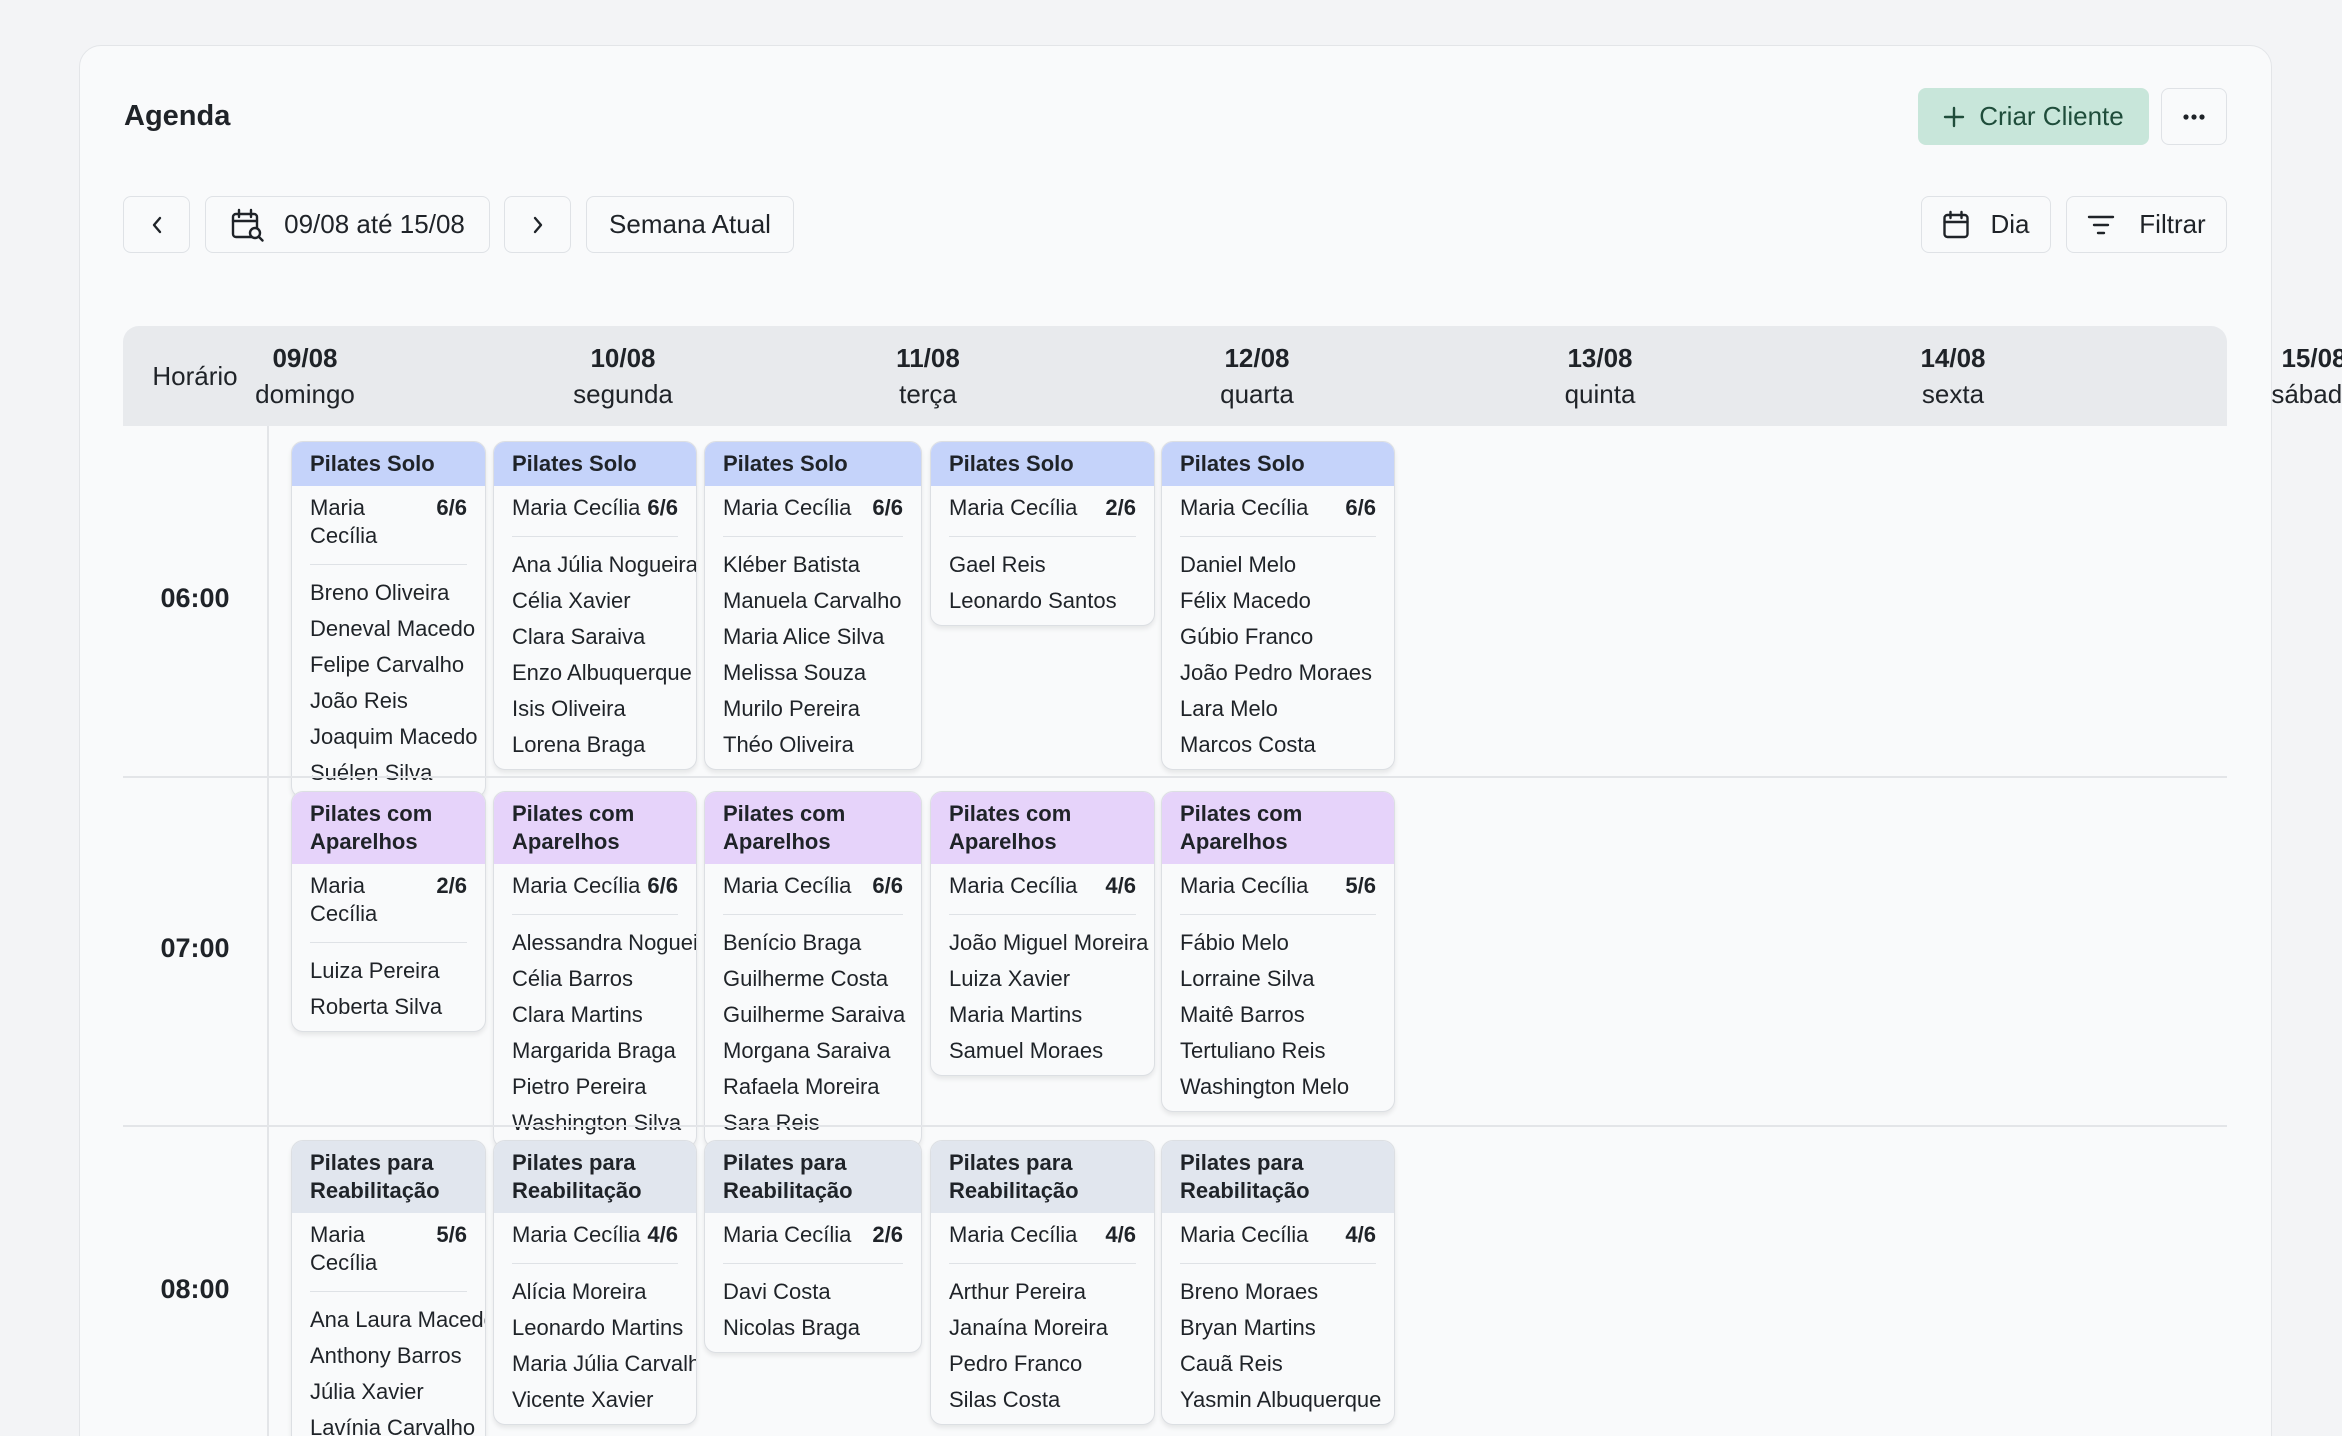  What do you see at coordinates (537, 224) in the screenshot?
I see `next-week-button` at bounding box center [537, 224].